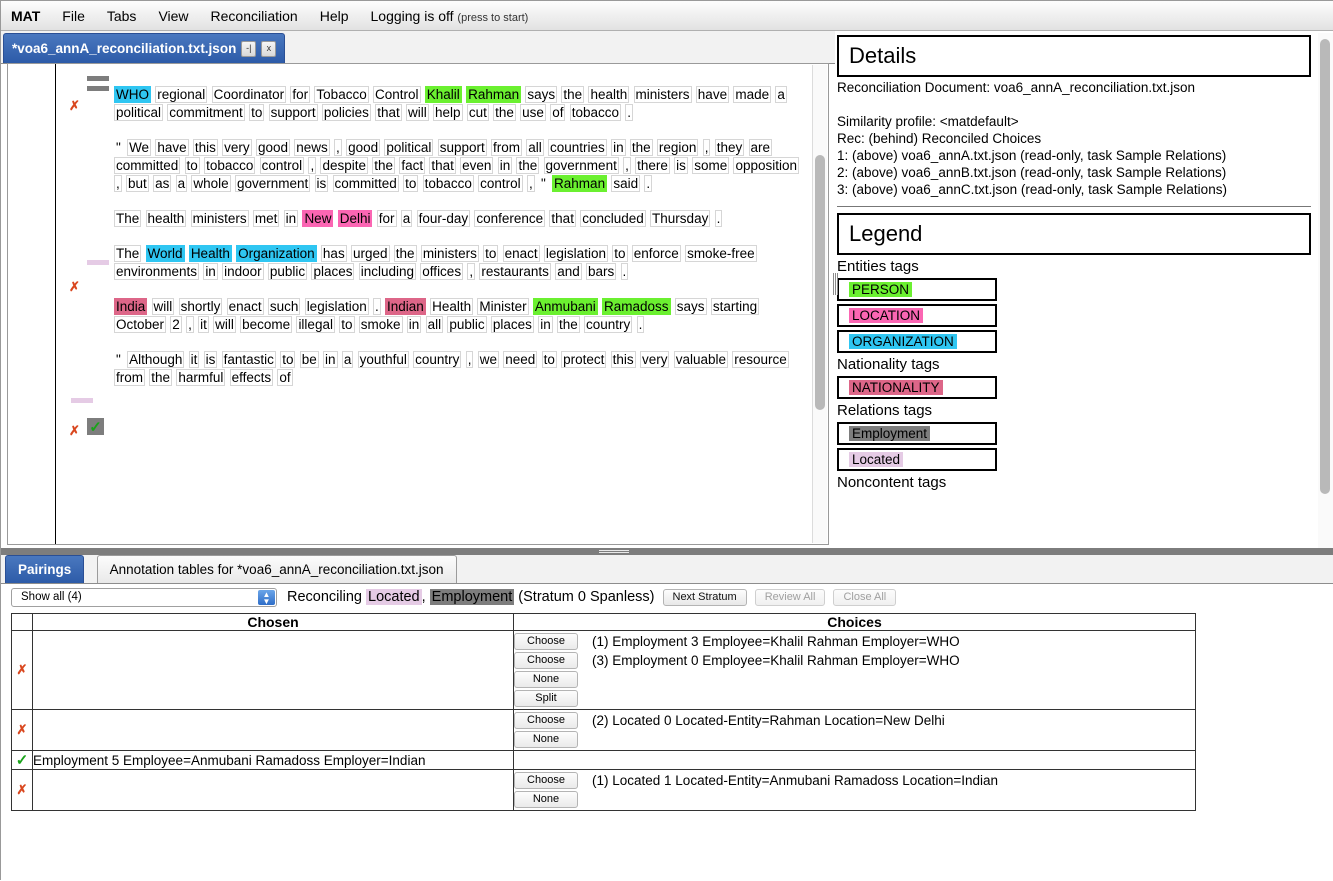  Describe the element at coordinates (144, 48) in the screenshot. I see `document-tab-active: *voa6_annA_reconciliation.txt.json -| x` at that location.